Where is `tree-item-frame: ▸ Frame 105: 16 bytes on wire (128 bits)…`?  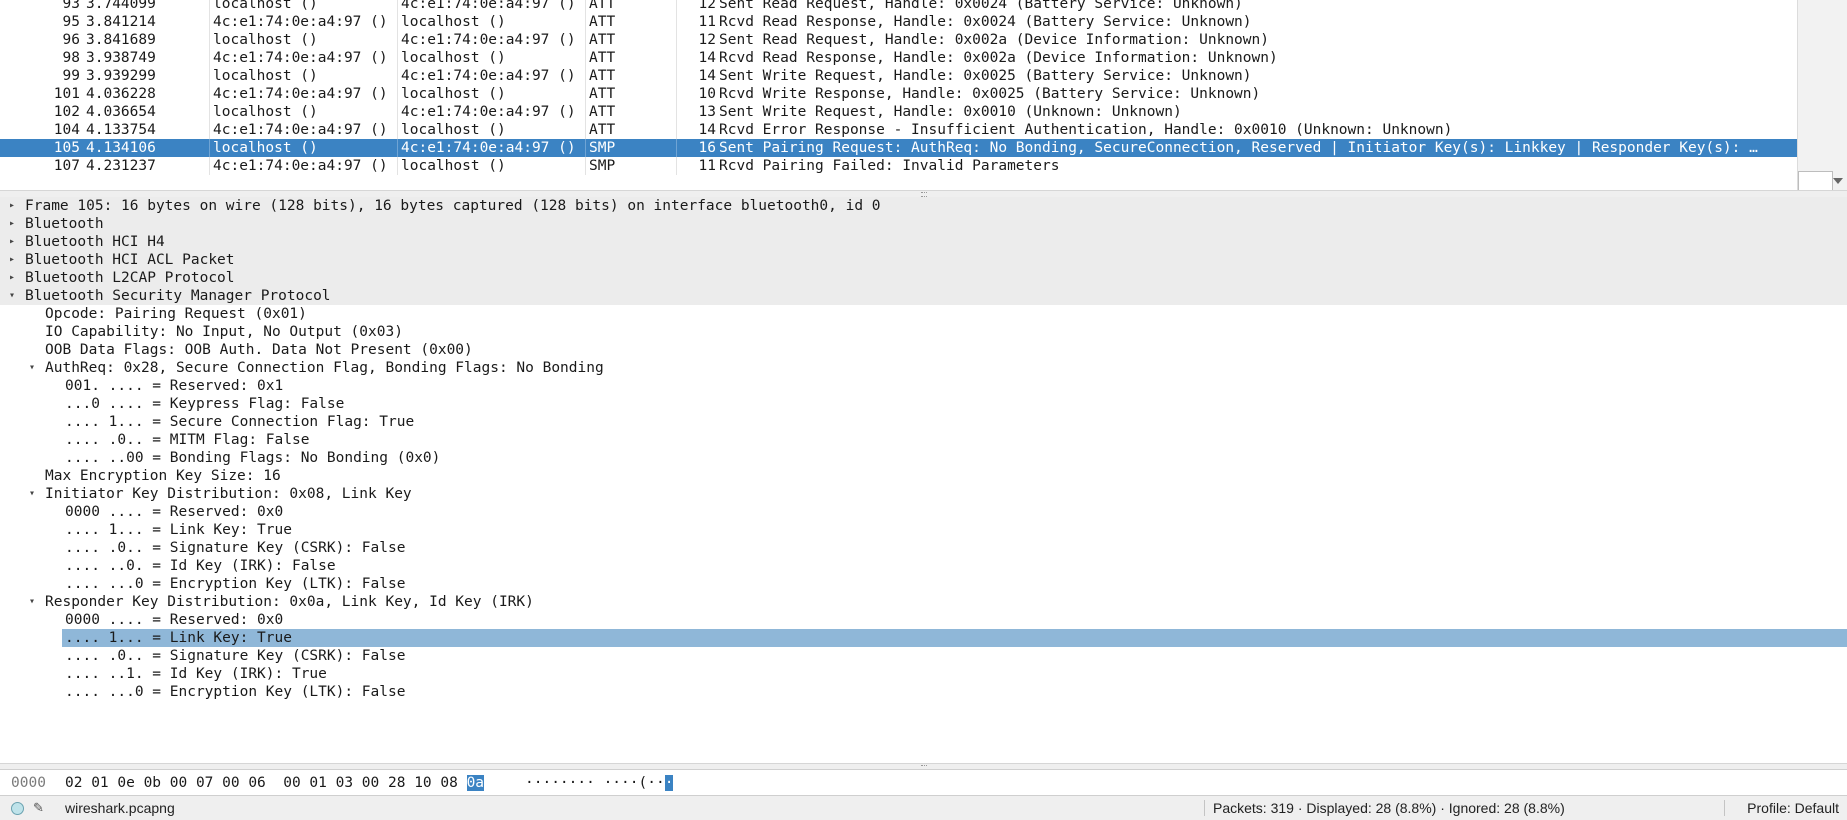 tree-item-frame: ▸ Frame 105: 16 bytes on wire (128 bits)… is located at coordinates (923, 206).